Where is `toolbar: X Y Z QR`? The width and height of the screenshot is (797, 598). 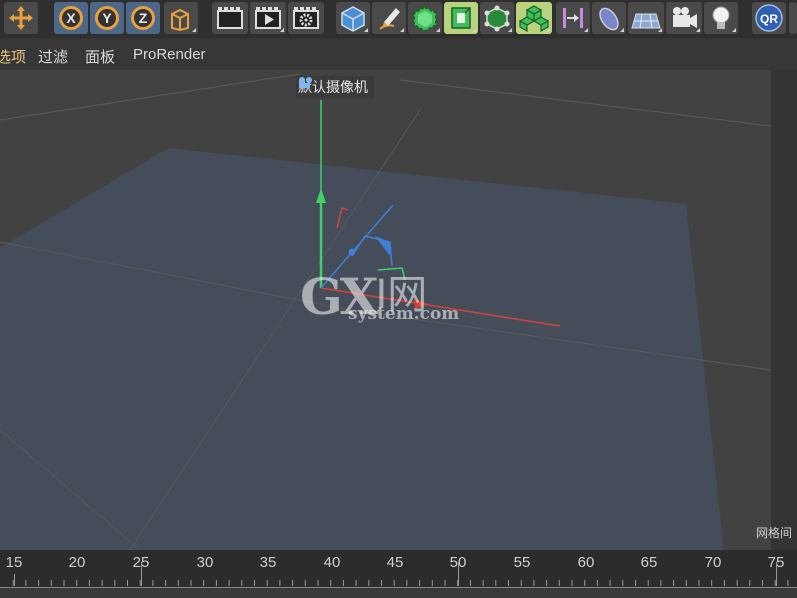 toolbar: X Y Z QR is located at coordinates (398, 19).